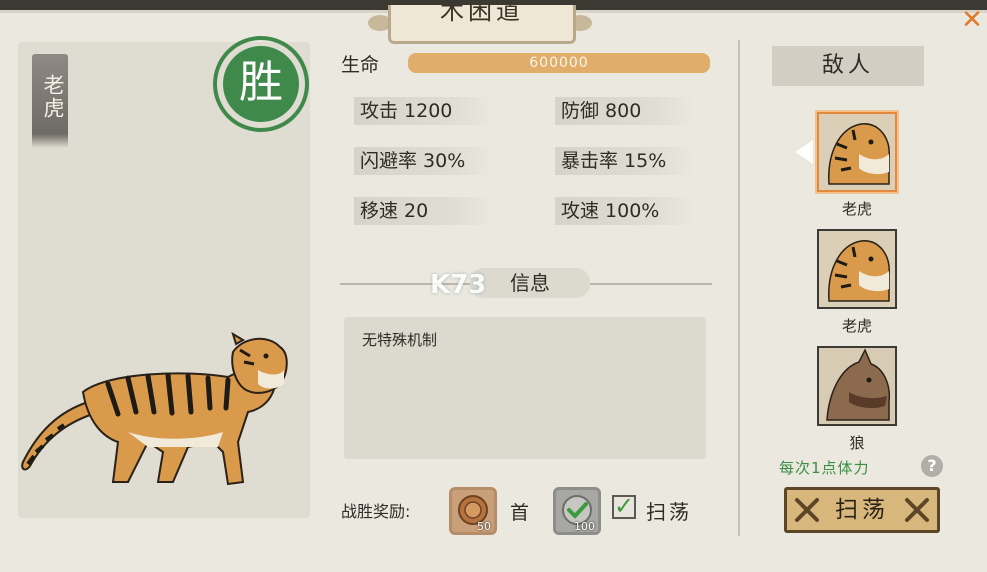 The width and height of the screenshot is (987, 572). I want to click on window-title: 木困道, so click(482, 15).